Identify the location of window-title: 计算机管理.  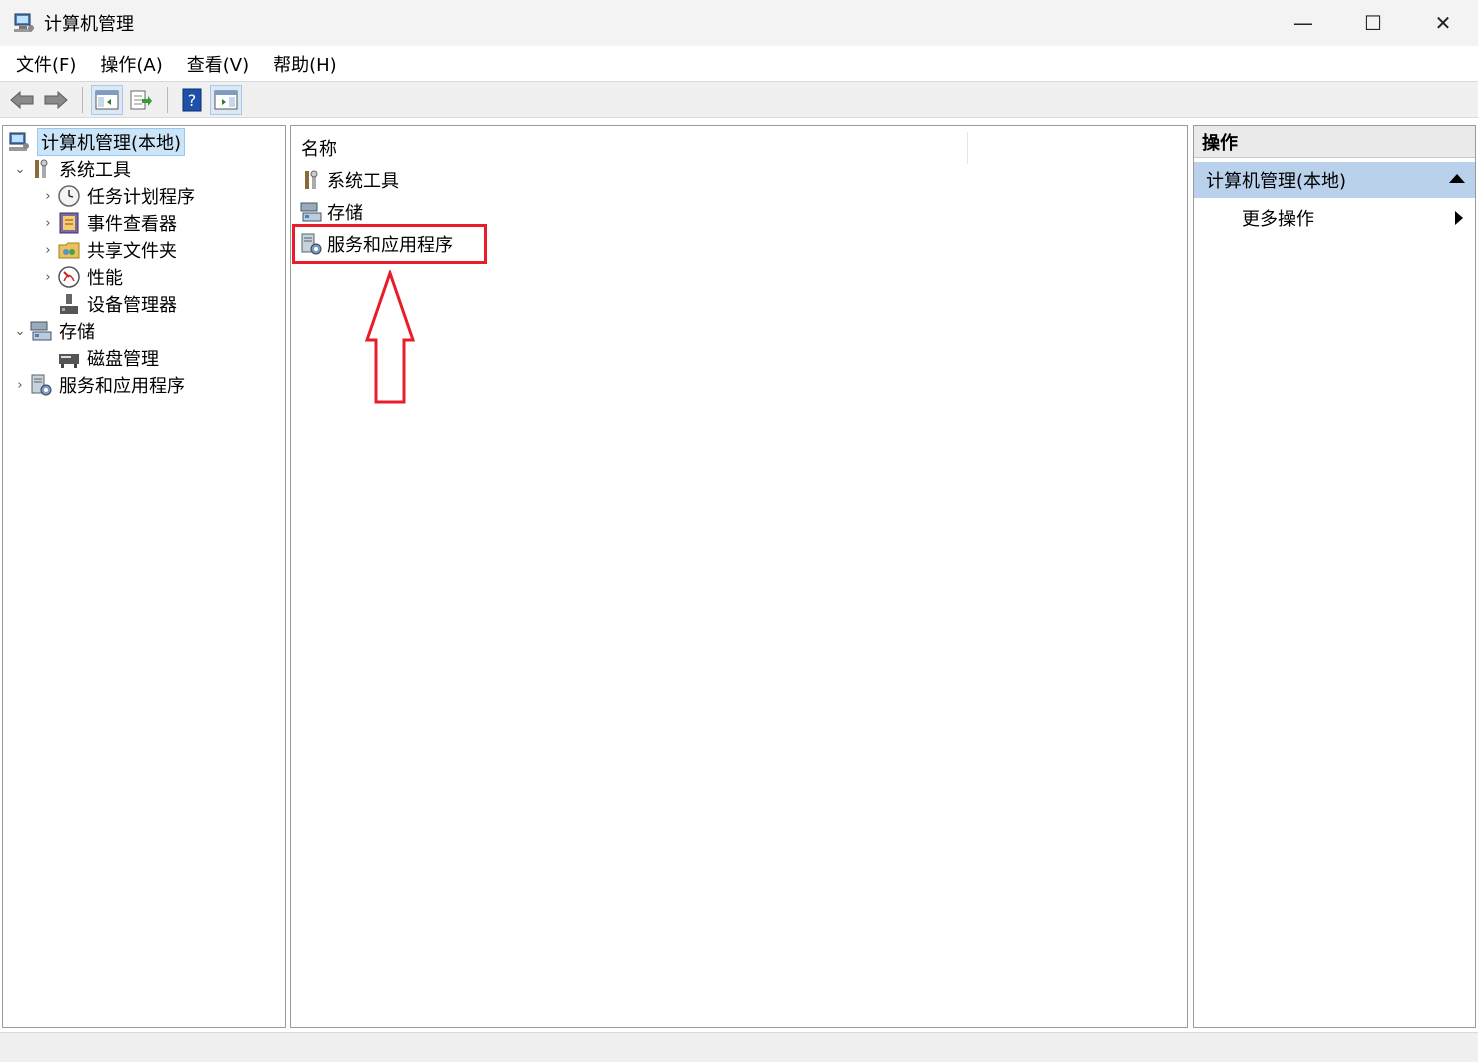
(89, 24).